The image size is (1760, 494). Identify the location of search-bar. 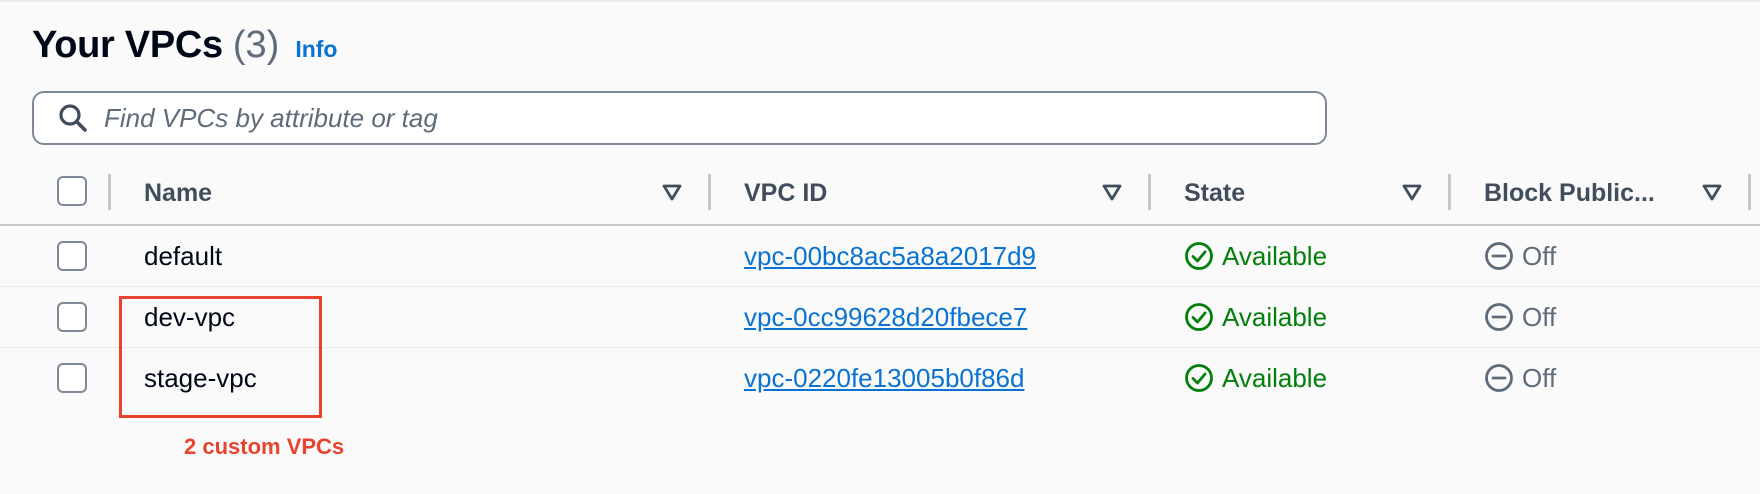
(679, 118).